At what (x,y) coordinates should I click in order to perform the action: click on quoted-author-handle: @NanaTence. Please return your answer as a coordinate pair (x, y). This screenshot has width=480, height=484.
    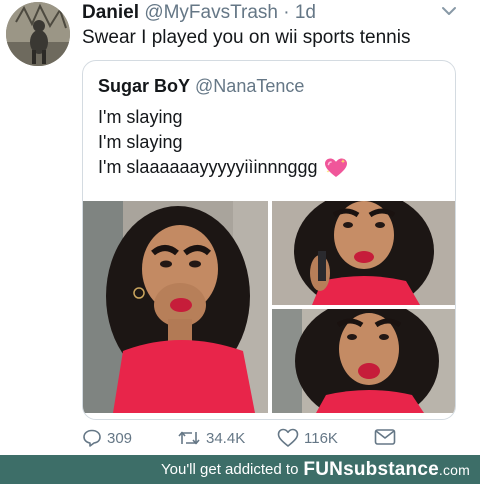
    Looking at the image, I should click on (250, 86).